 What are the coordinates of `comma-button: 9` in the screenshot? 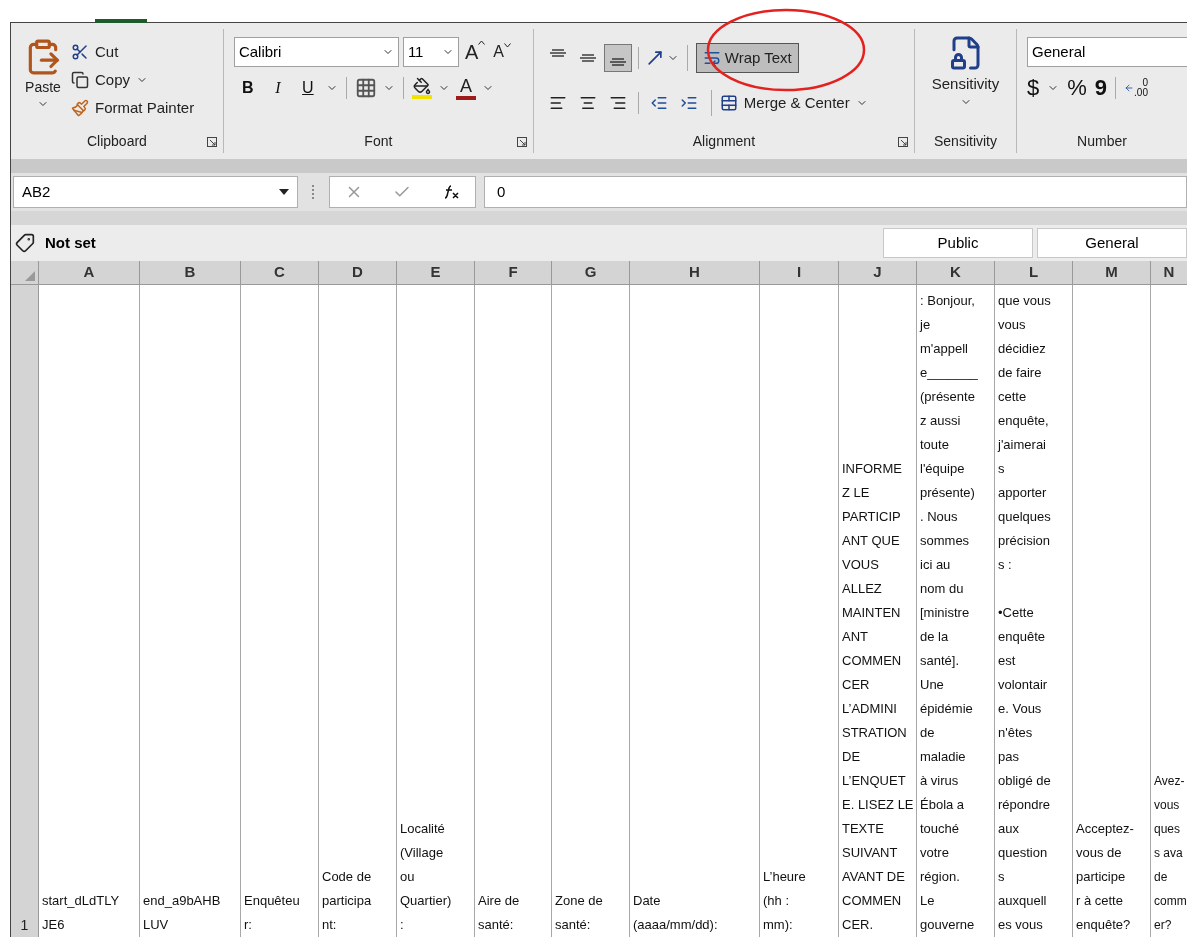 It's located at (1101, 88).